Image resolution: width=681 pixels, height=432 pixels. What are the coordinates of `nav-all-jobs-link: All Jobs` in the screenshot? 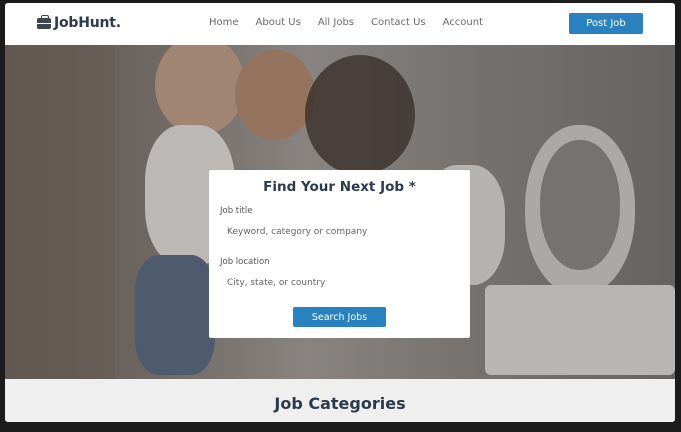 It's located at (336, 22).